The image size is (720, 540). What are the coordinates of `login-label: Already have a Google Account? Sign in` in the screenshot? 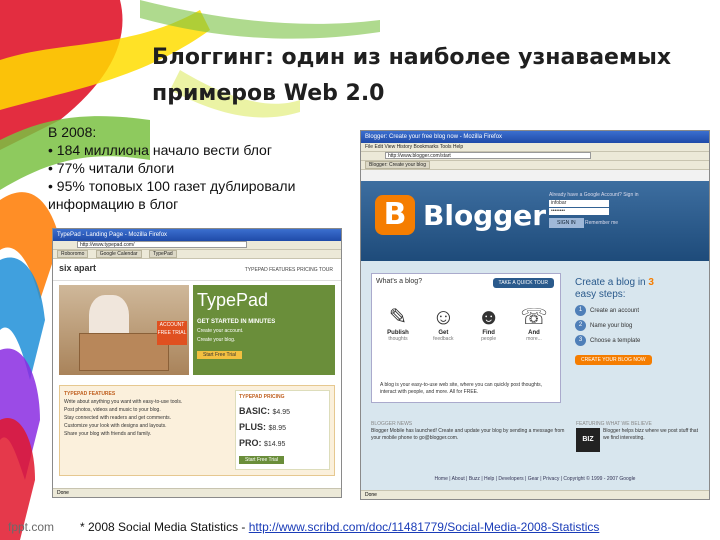 It's located at (594, 195).